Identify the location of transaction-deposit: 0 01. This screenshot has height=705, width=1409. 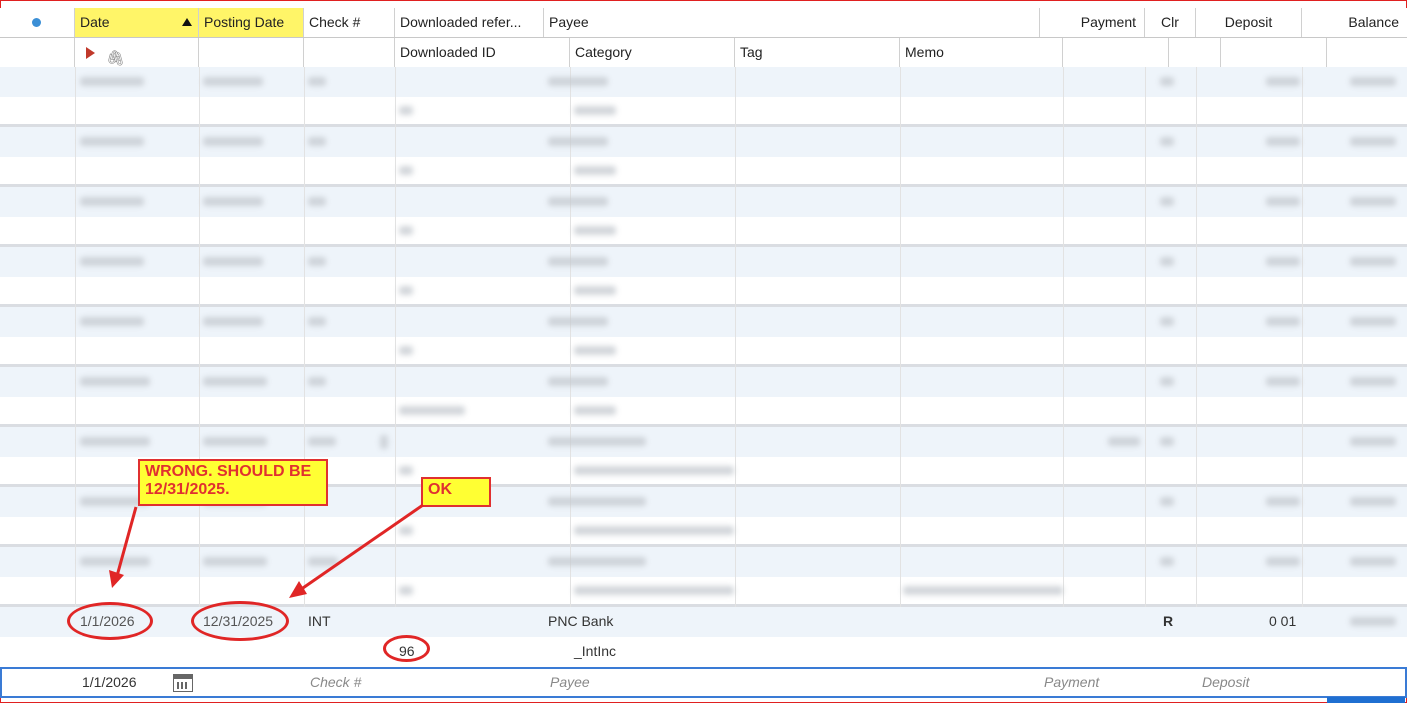
(1282, 621).